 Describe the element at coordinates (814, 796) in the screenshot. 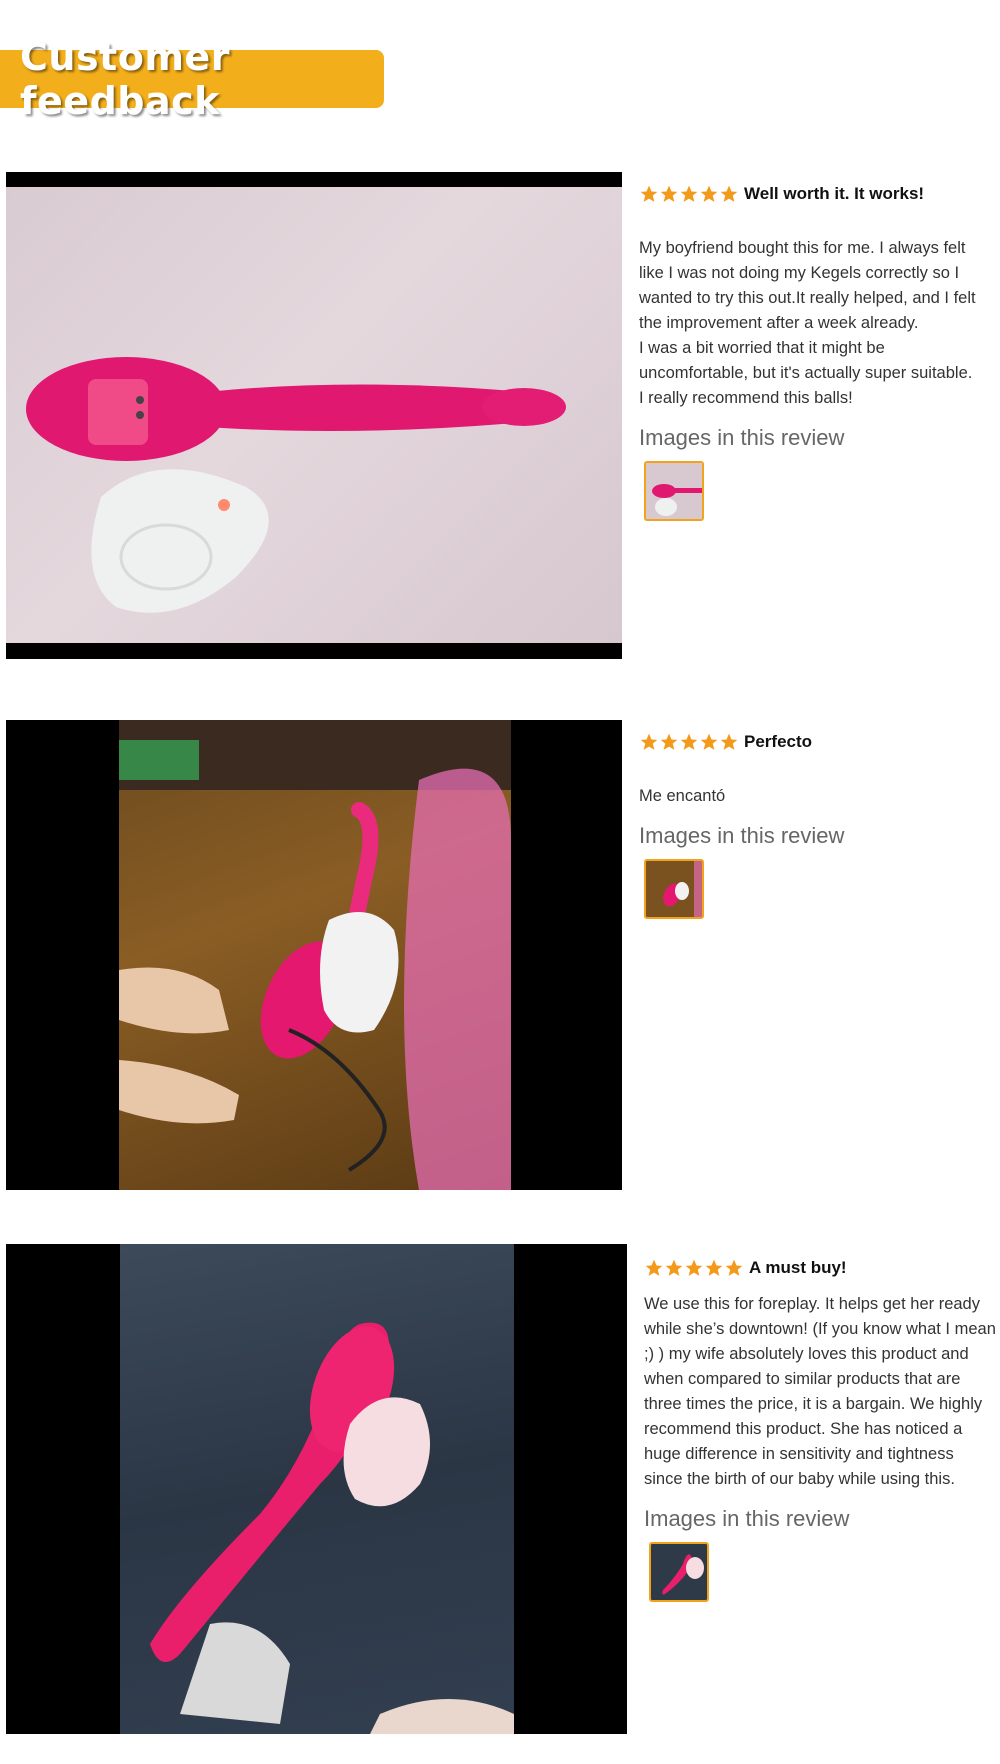

I see `review-body: Me encantó` at that location.